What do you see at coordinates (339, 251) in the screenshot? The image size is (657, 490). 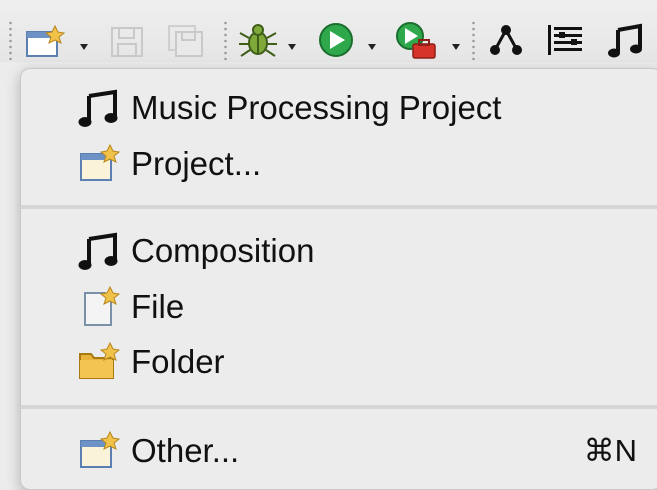 I see `menu-item-composition: Composition` at bounding box center [339, 251].